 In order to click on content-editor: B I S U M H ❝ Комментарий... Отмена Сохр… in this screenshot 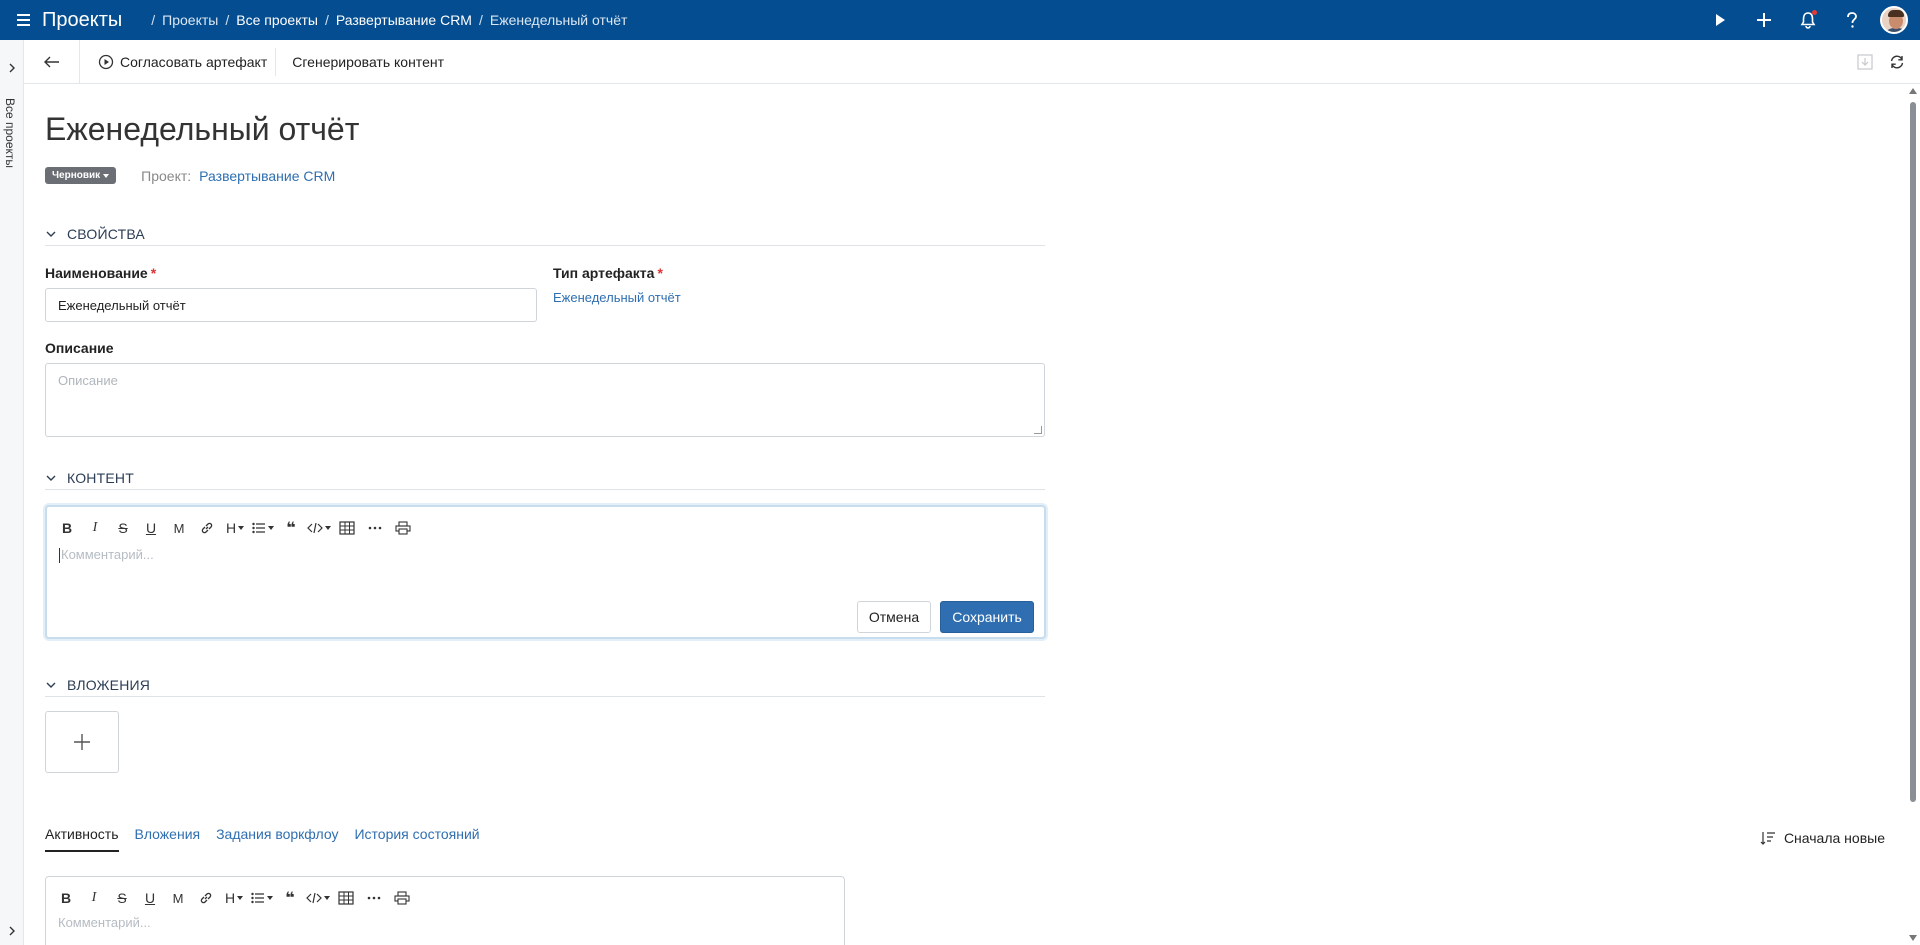, I will do `click(545, 572)`.